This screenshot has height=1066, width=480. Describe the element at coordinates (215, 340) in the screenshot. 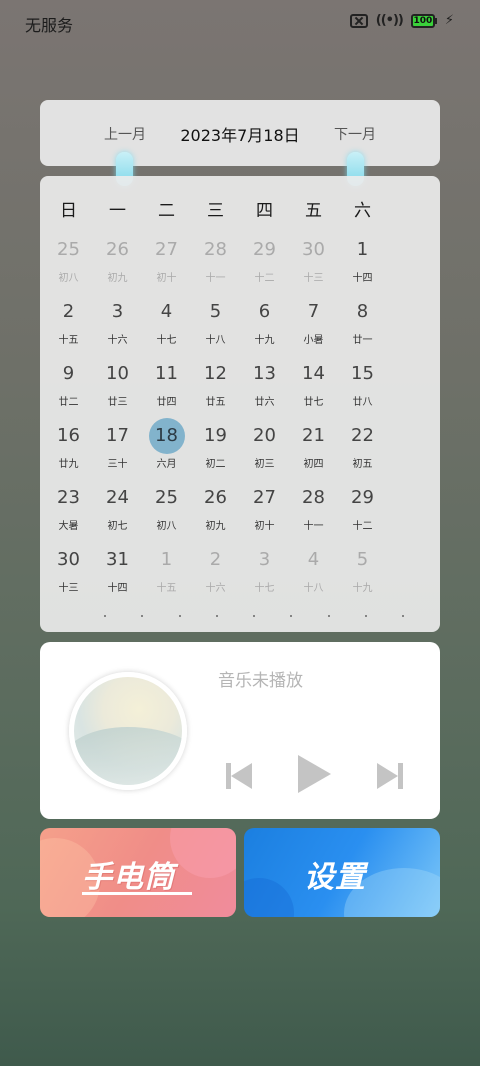

I see `lunar-date: 十八` at that location.